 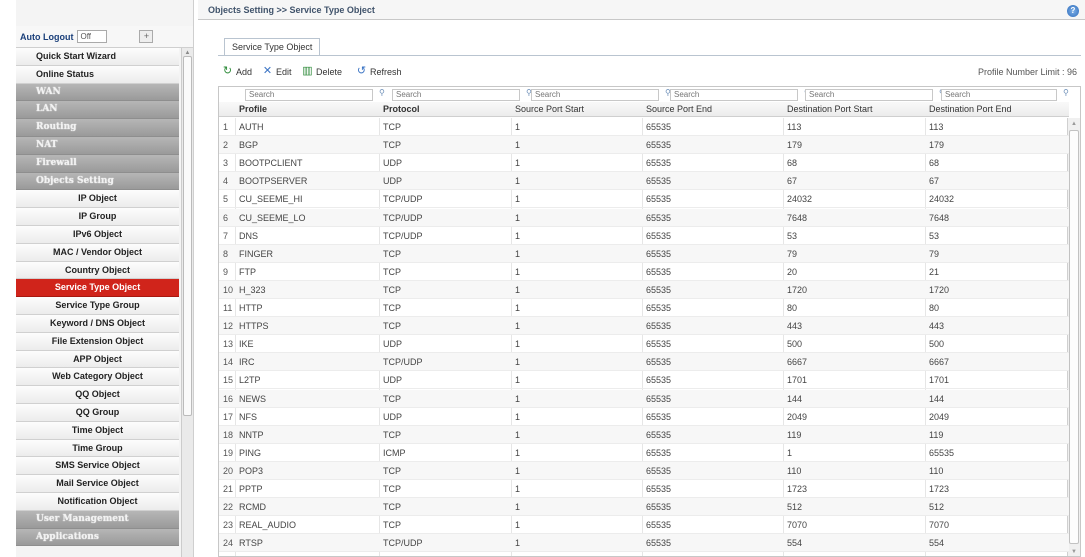 I want to click on sidebar-item-routing: Routing, so click(x=97, y=128).